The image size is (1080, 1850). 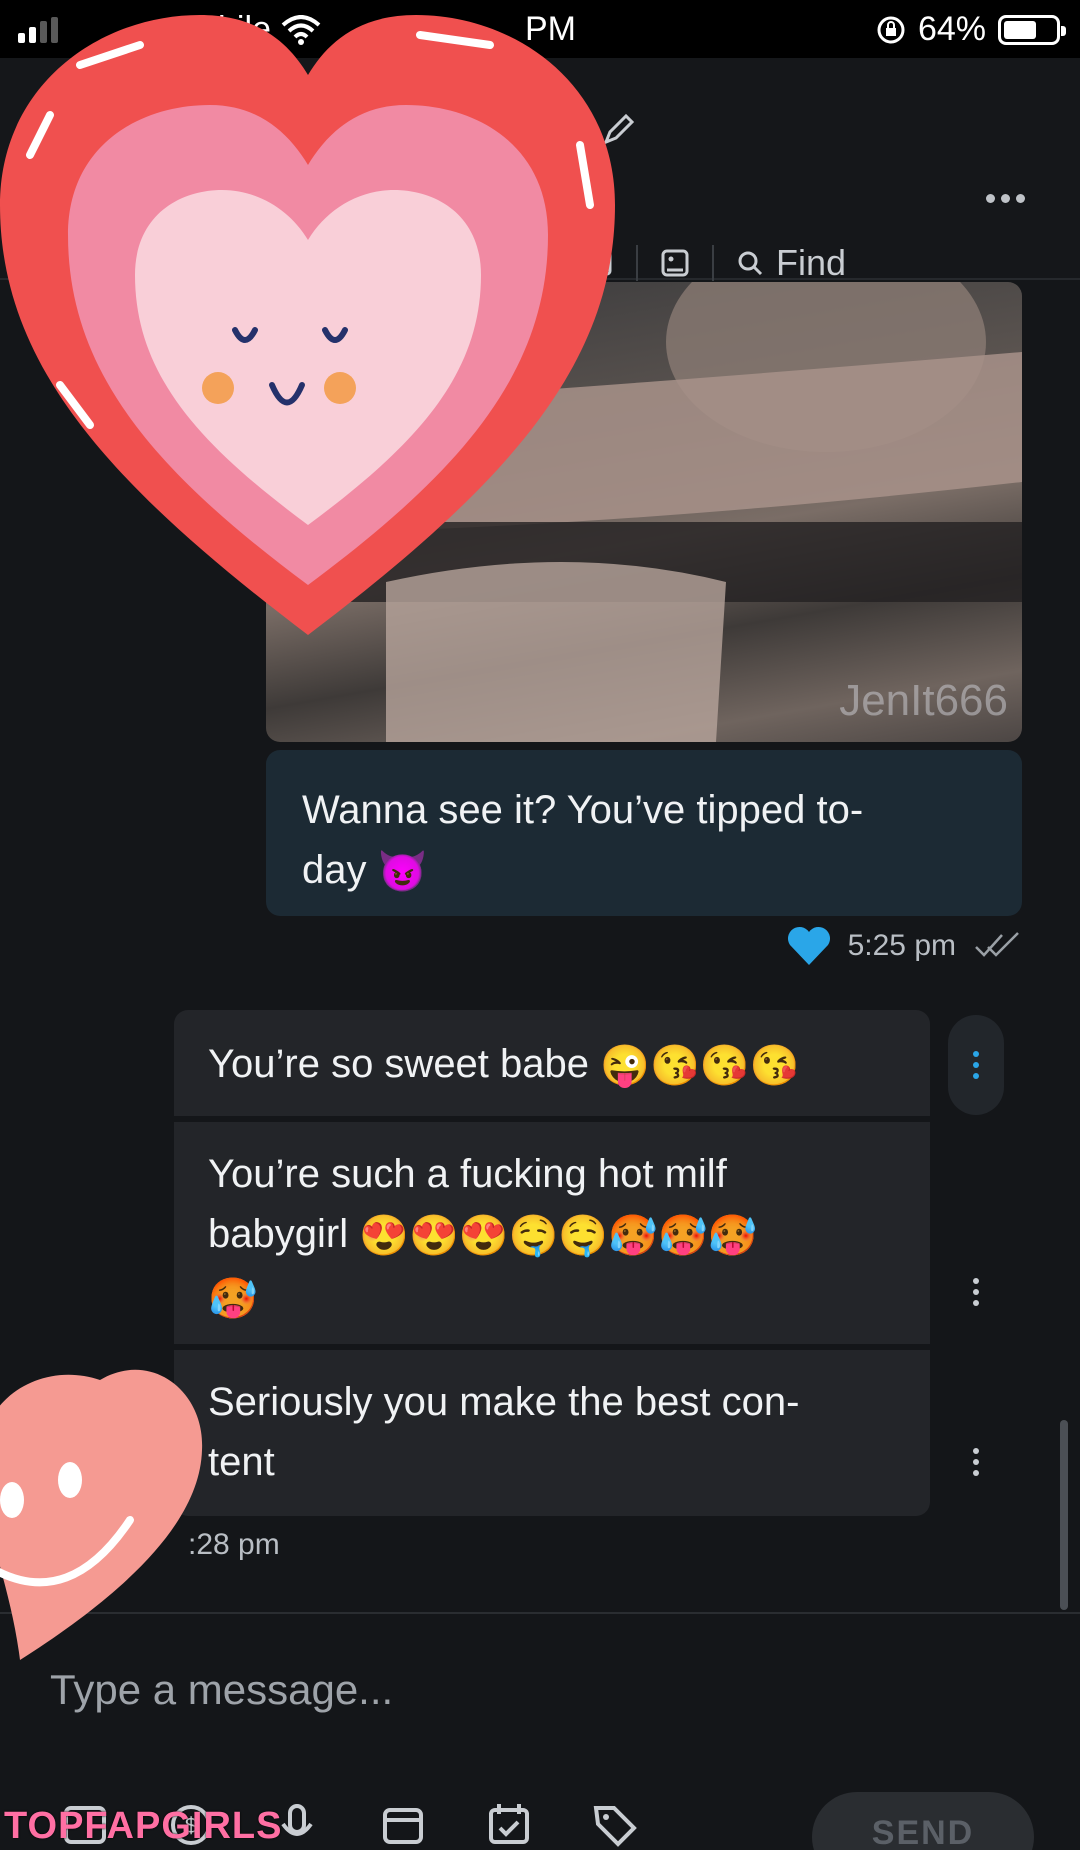 What do you see at coordinates (615, 1825) in the screenshot?
I see `price-tag-icon` at bounding box center [615, 1825].